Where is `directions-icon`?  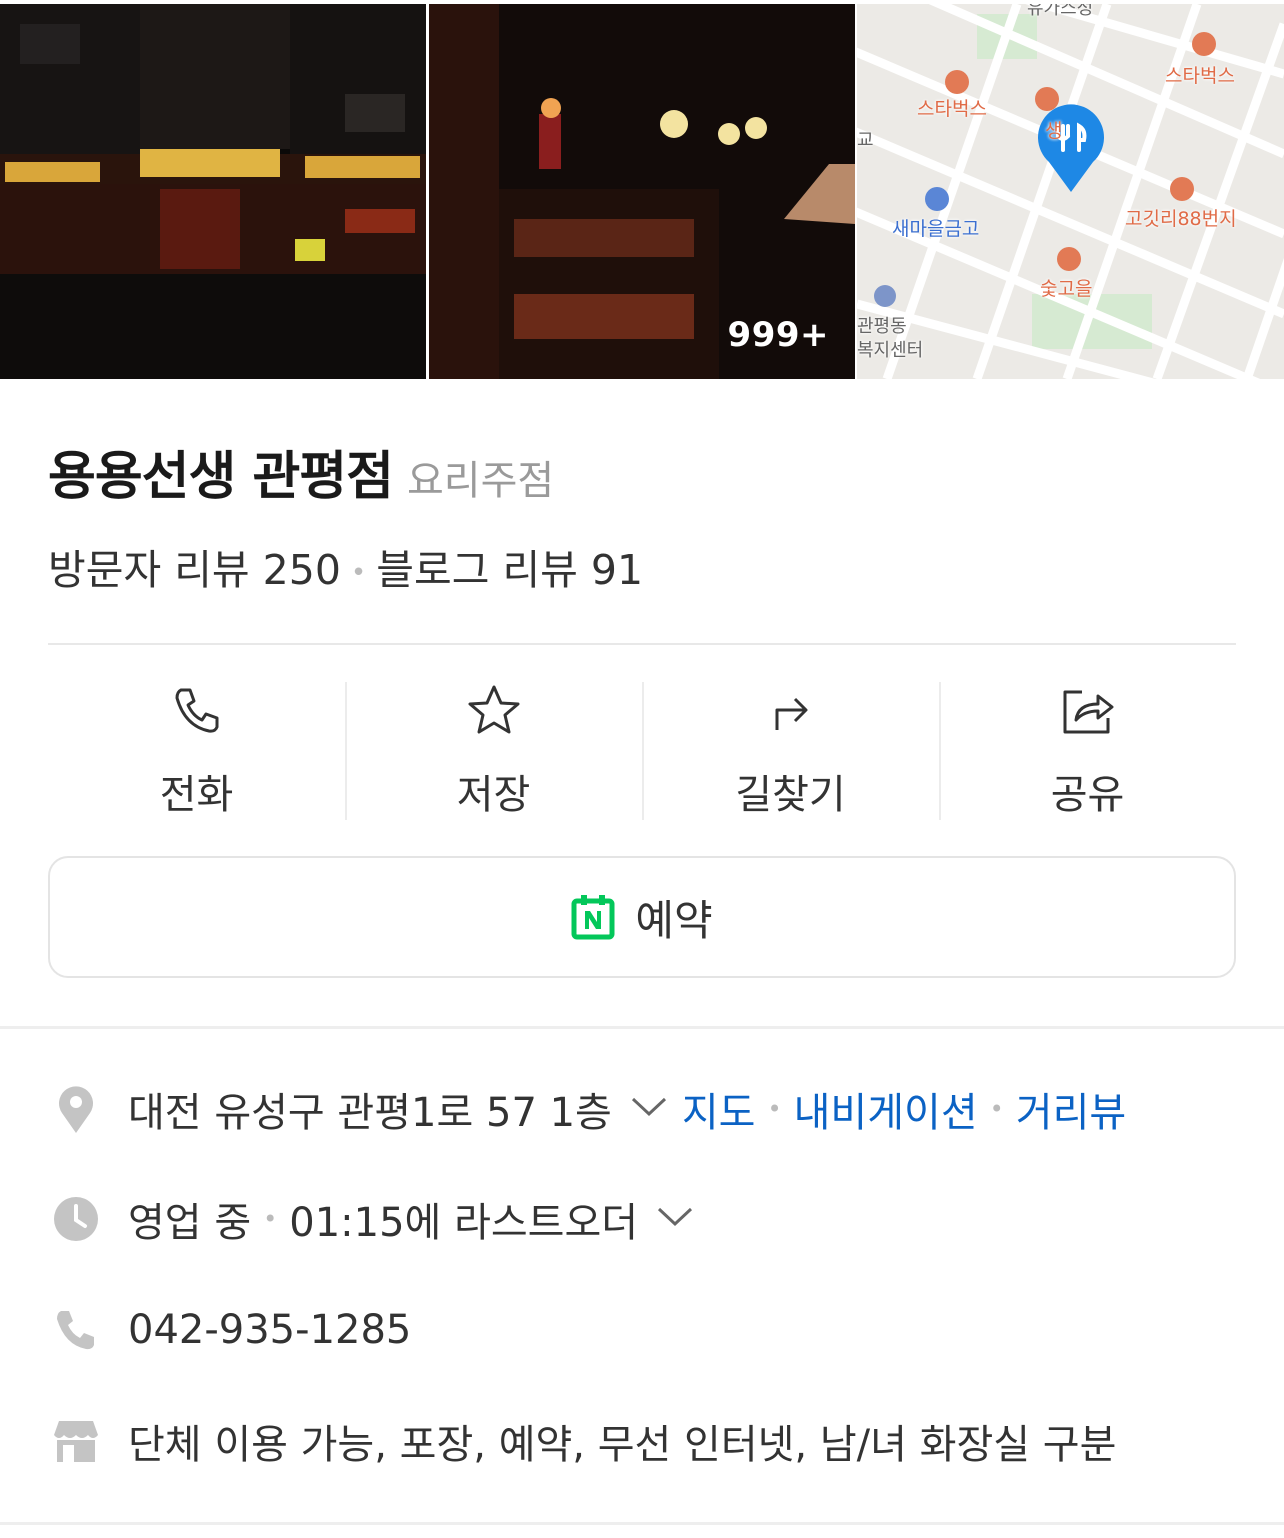 directions-icon is located at coordinates (791, 713).